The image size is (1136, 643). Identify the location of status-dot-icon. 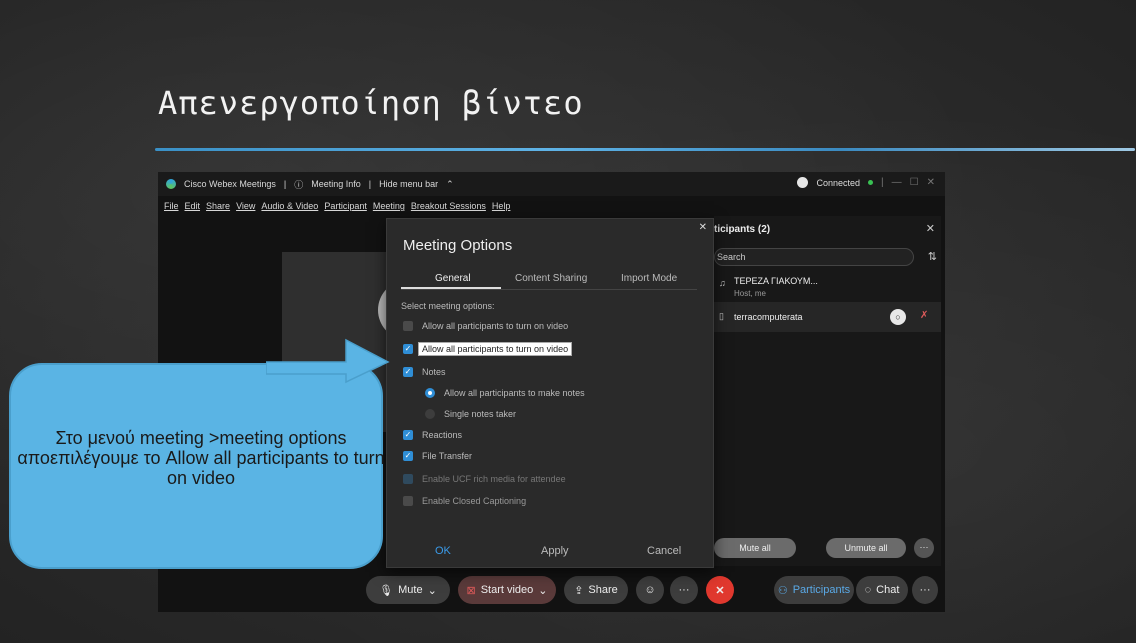
(871, 182).